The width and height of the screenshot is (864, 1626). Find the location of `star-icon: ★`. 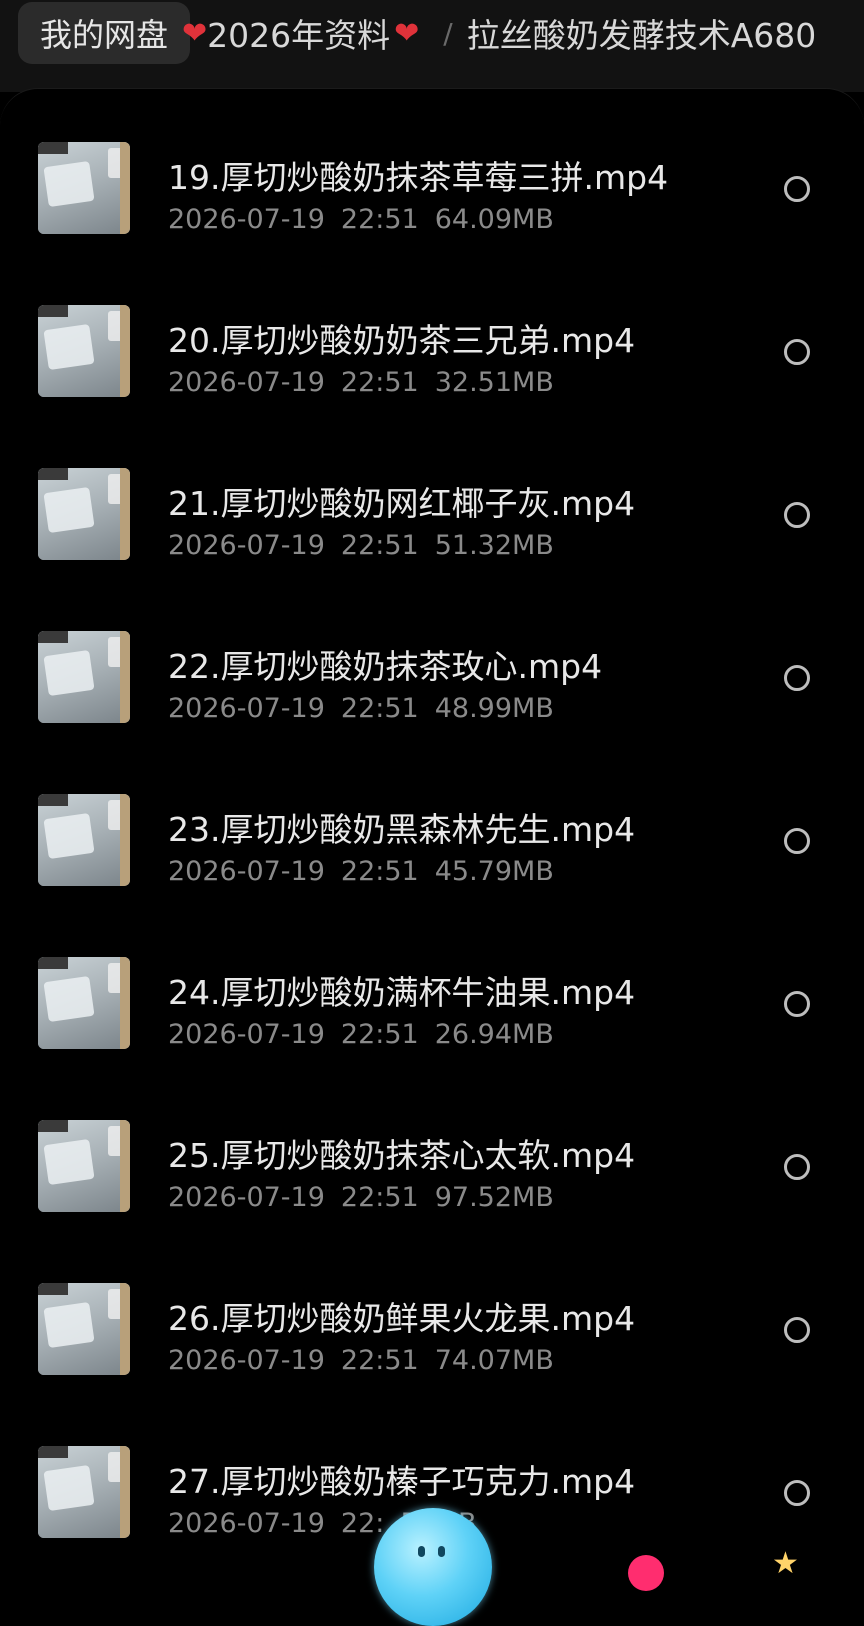

star-icon: ★ is located at coordinates (785, 1563).